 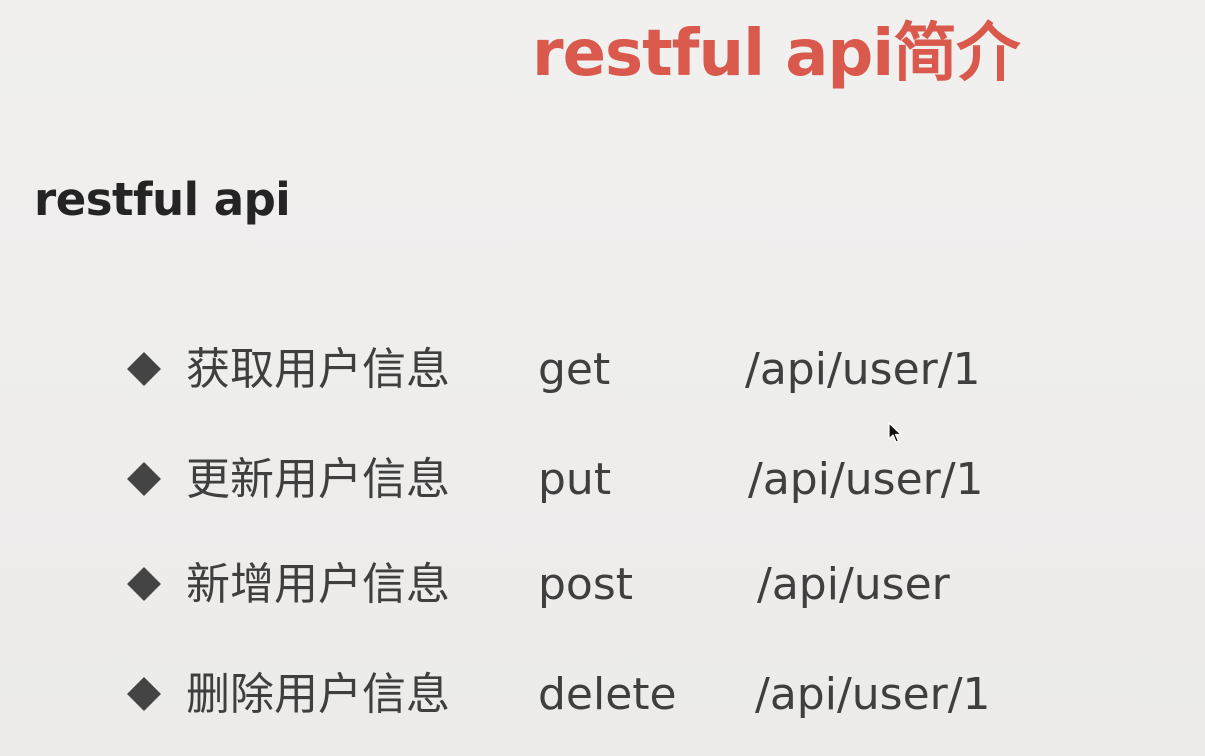 What do you see at coordinates (574, 369) in the screenshot?
I see `http-method: get` at bounding box center [574, 369].